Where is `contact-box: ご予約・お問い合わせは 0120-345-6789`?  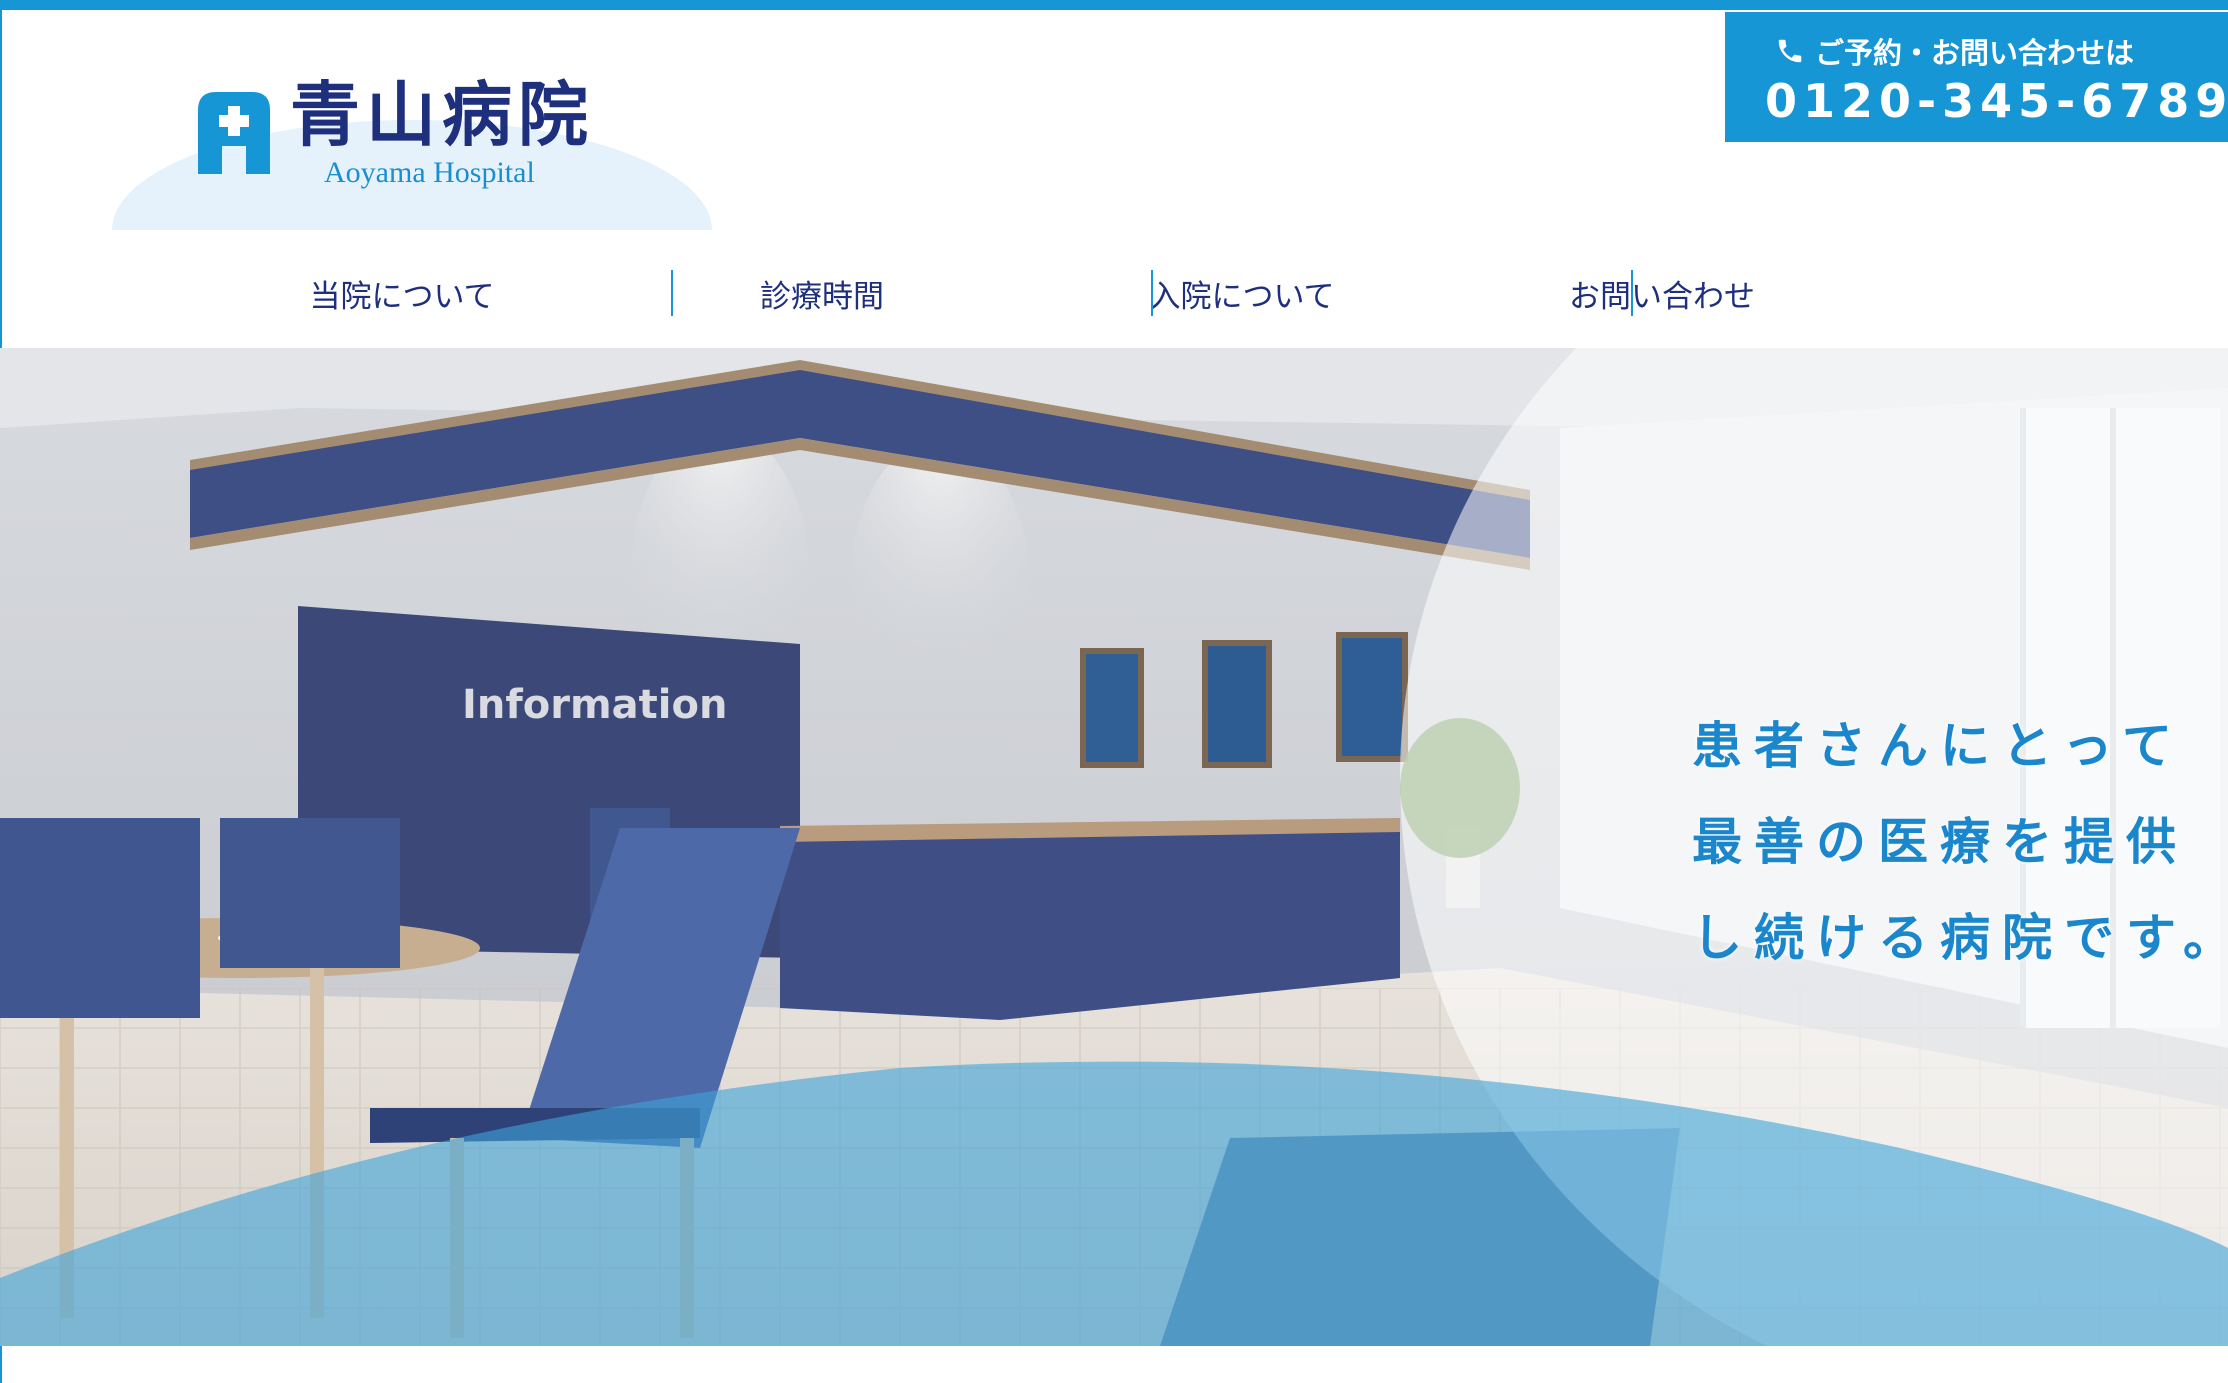 contact-box: ご予約・お問い合わせは 0120-345-6789 is located at coordinates (1976, 77).